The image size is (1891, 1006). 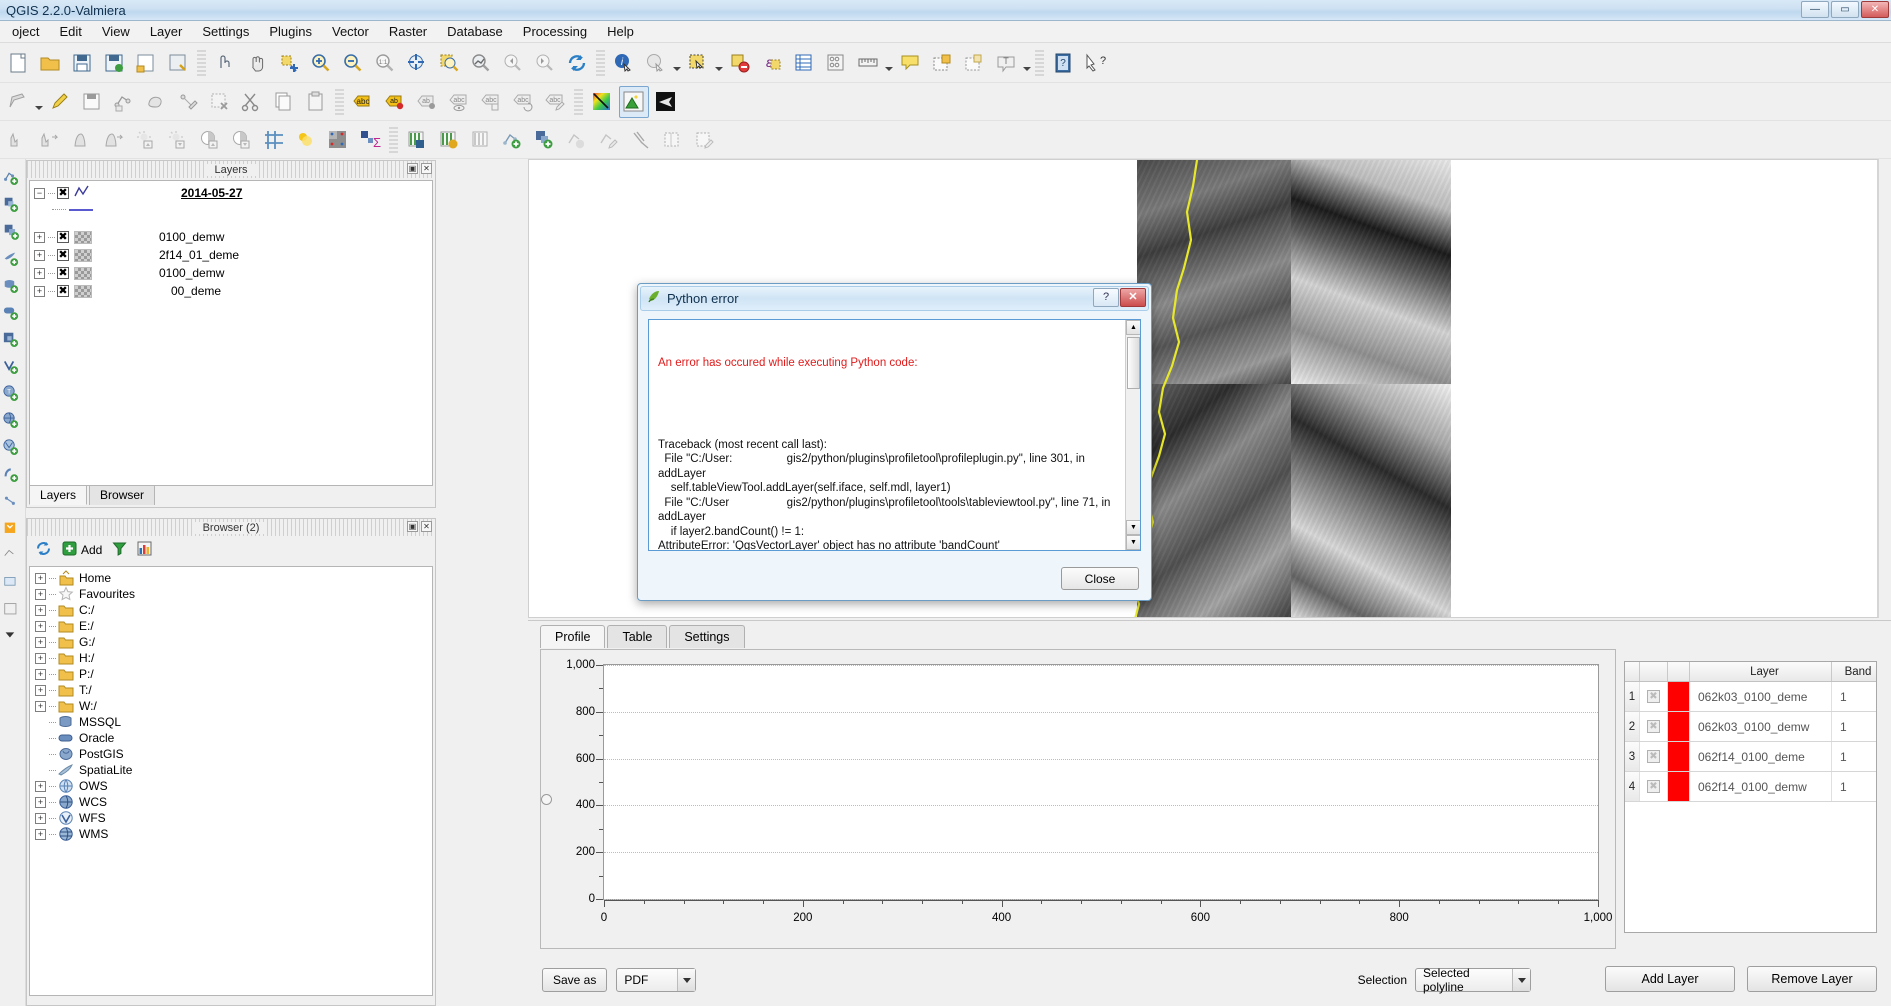 What do you see at coordinates (231, 273) in the screenshot?
I see `layer-tree-item: + ✖ 0100_demw` at bounding box center [231, 273].